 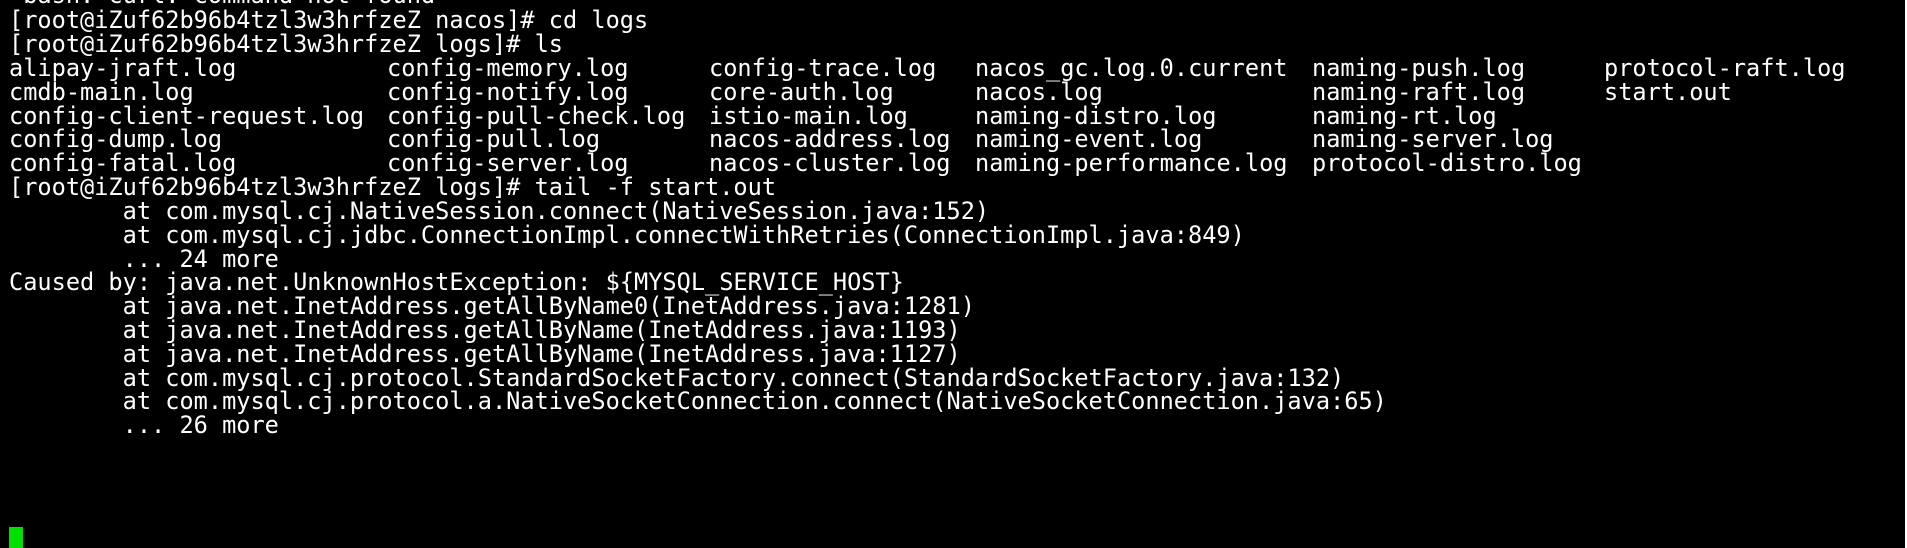 What do you see at coordinates (16, 537) in the screenshot?
I see `terminal-cursor` at bounding box center [16, 537].